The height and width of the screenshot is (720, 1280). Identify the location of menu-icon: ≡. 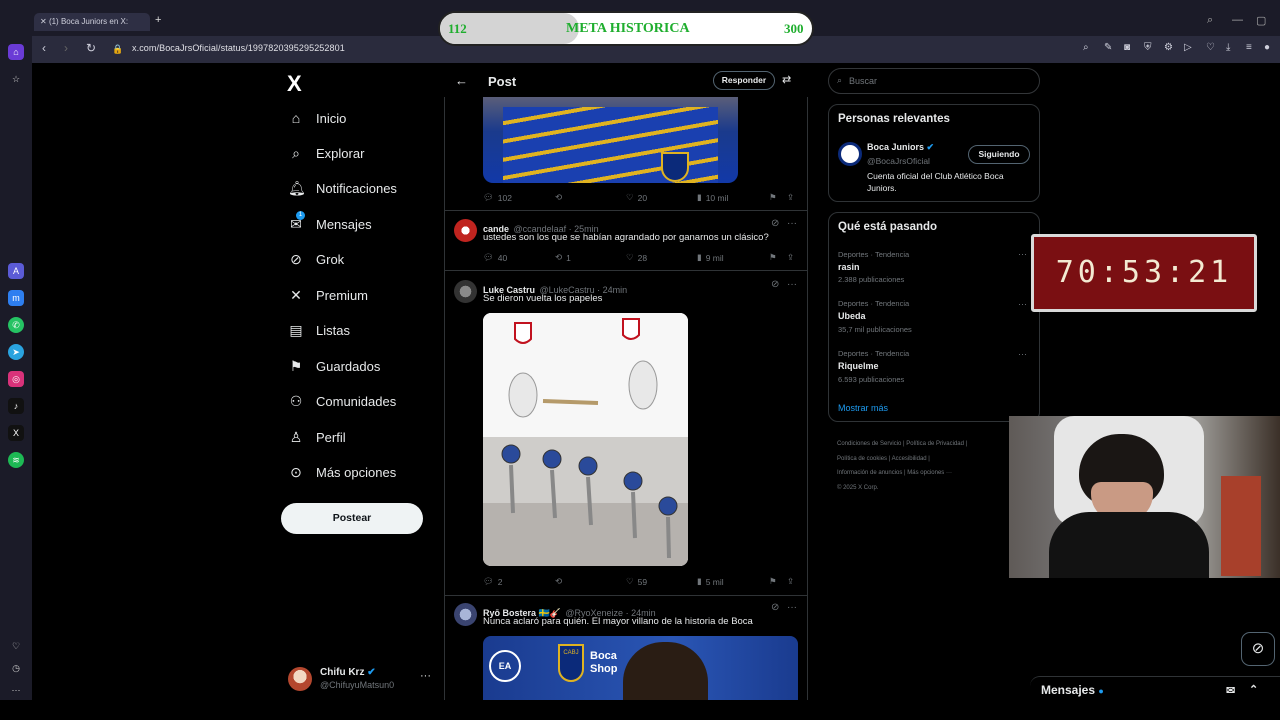
(1249, 47).